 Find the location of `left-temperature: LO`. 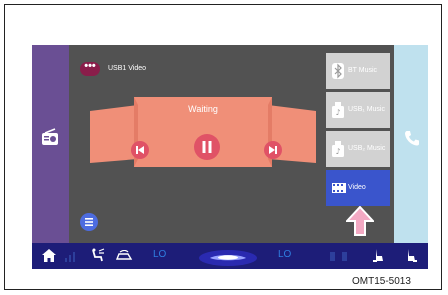

left-temperature: LO is located at coordinates (159, 254).